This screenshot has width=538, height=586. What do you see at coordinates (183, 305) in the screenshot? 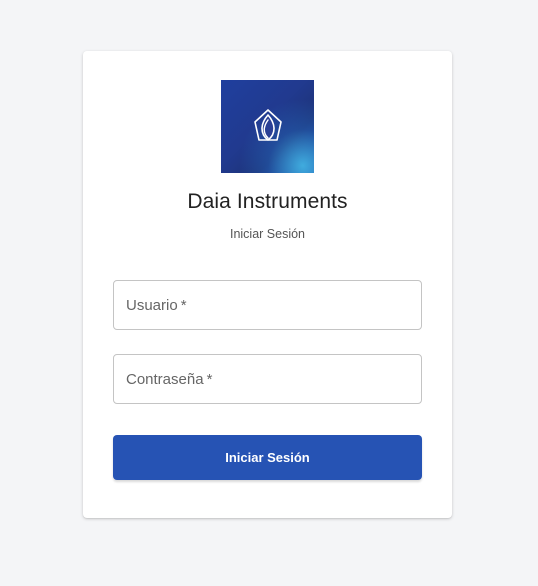
I see `username-required-marker: *` at bounding box center [183, 305].